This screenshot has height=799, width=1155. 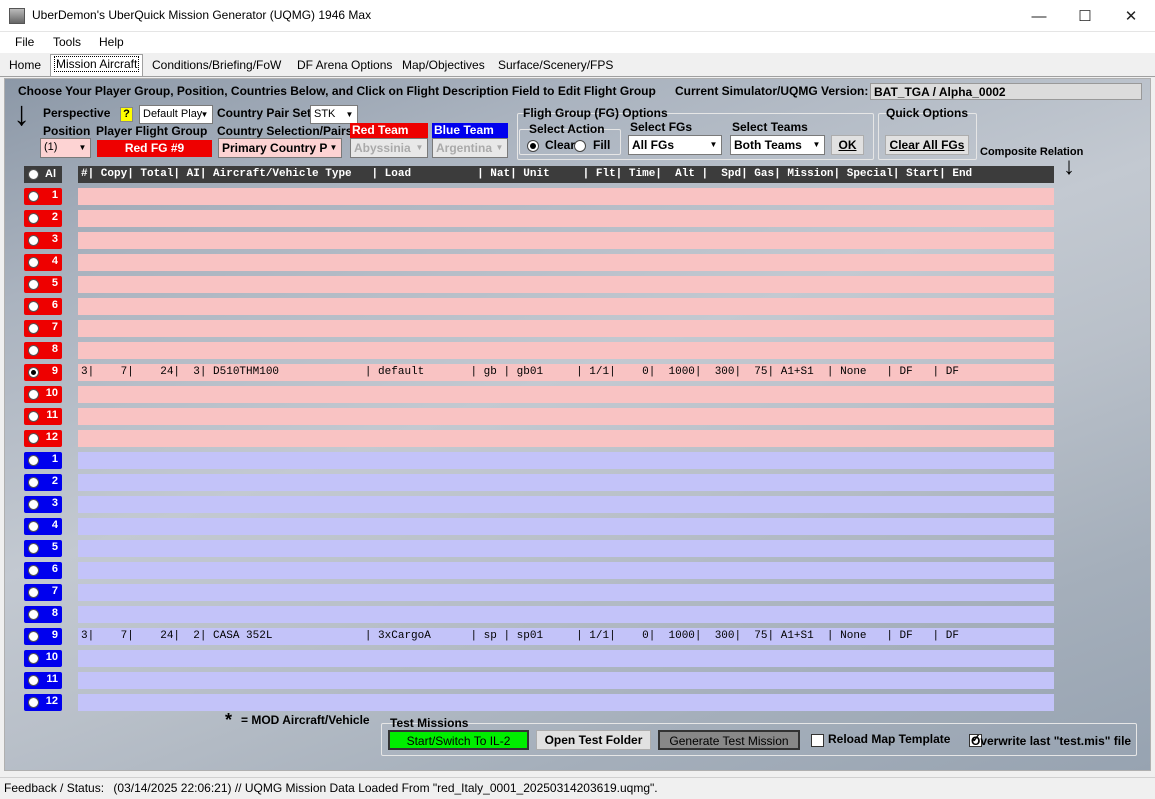 I want to click on all-radio, so click(x=33, y=174).